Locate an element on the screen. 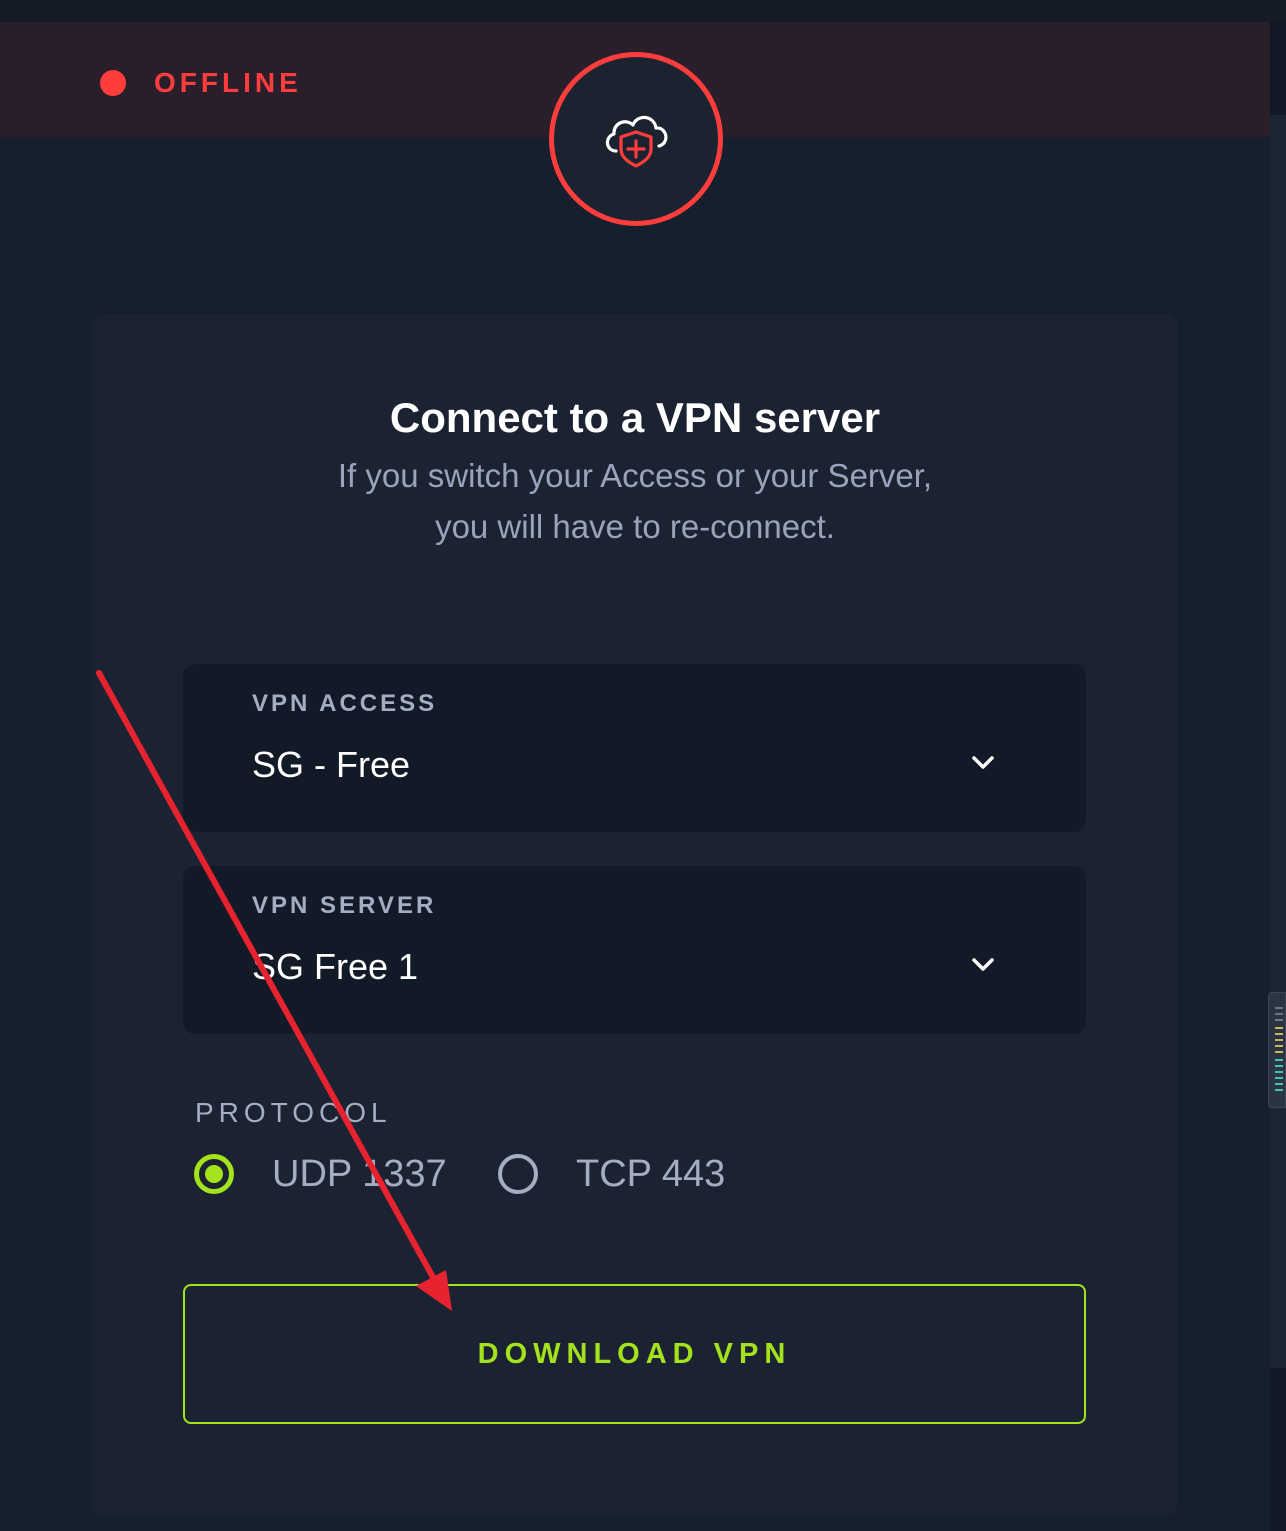 This screenshot has height=1531, width=1286. vpn-access-value: SG - Free is located at coordinates (331, 764).